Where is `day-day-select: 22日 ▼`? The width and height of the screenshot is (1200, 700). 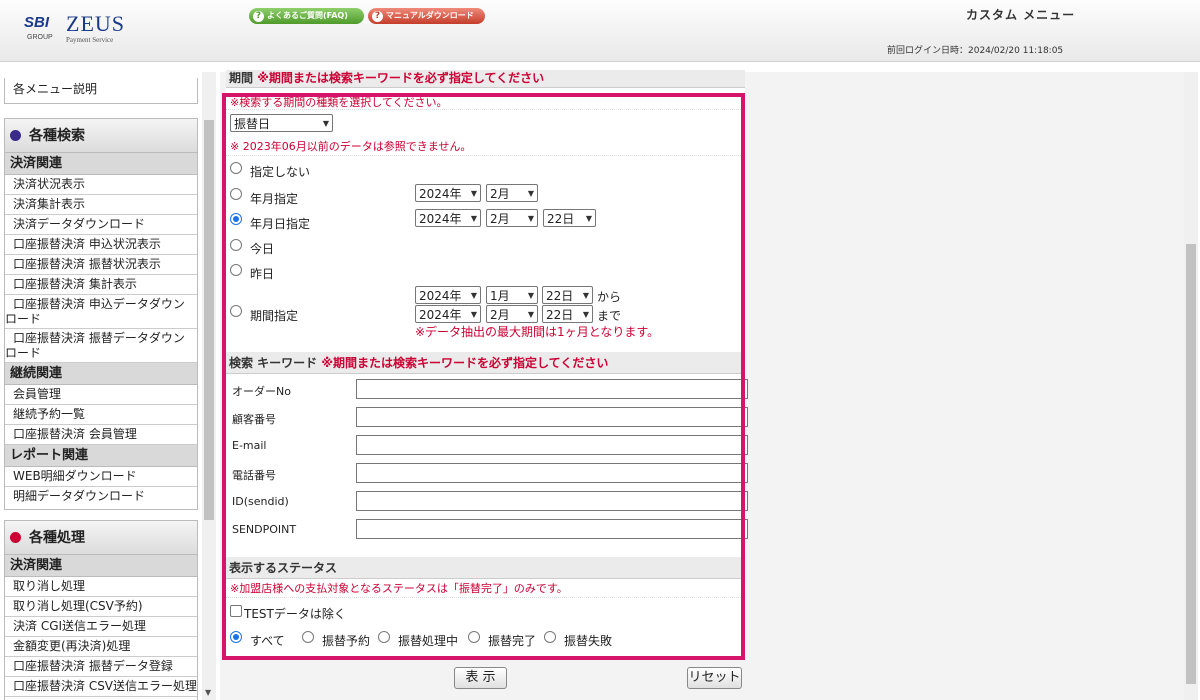 day-day-select: 22日 ▼ is located at coordinates (569, 218).